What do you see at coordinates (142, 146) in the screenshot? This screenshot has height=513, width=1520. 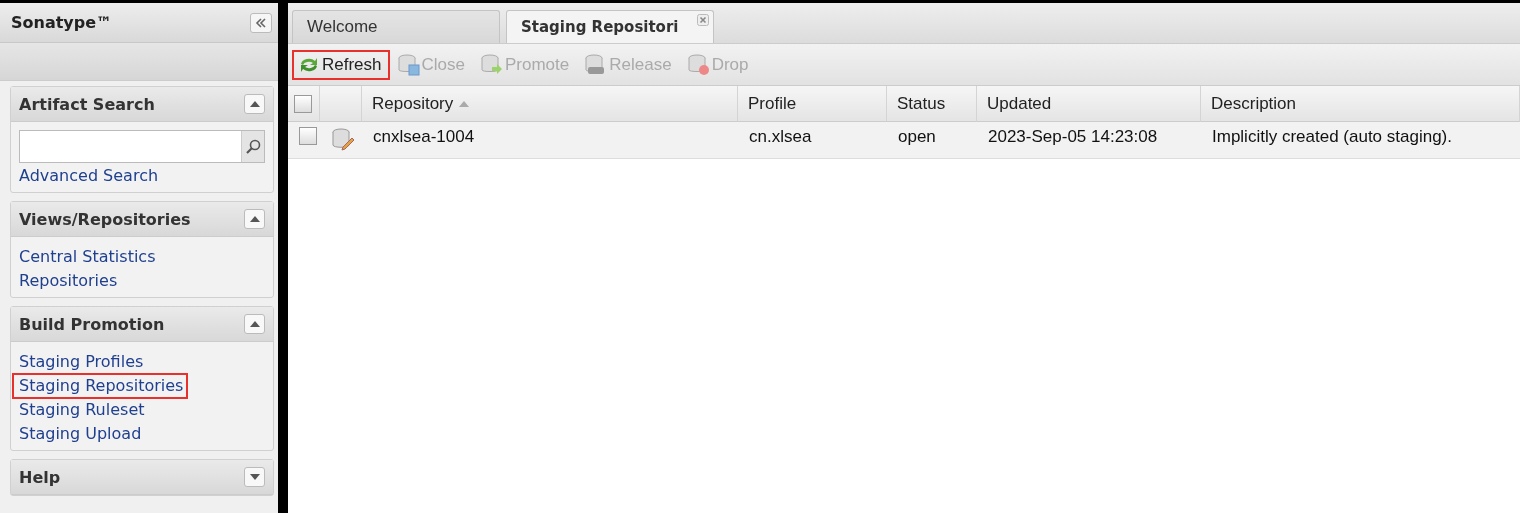 I see `search-field` at bounding box center [142, 146].